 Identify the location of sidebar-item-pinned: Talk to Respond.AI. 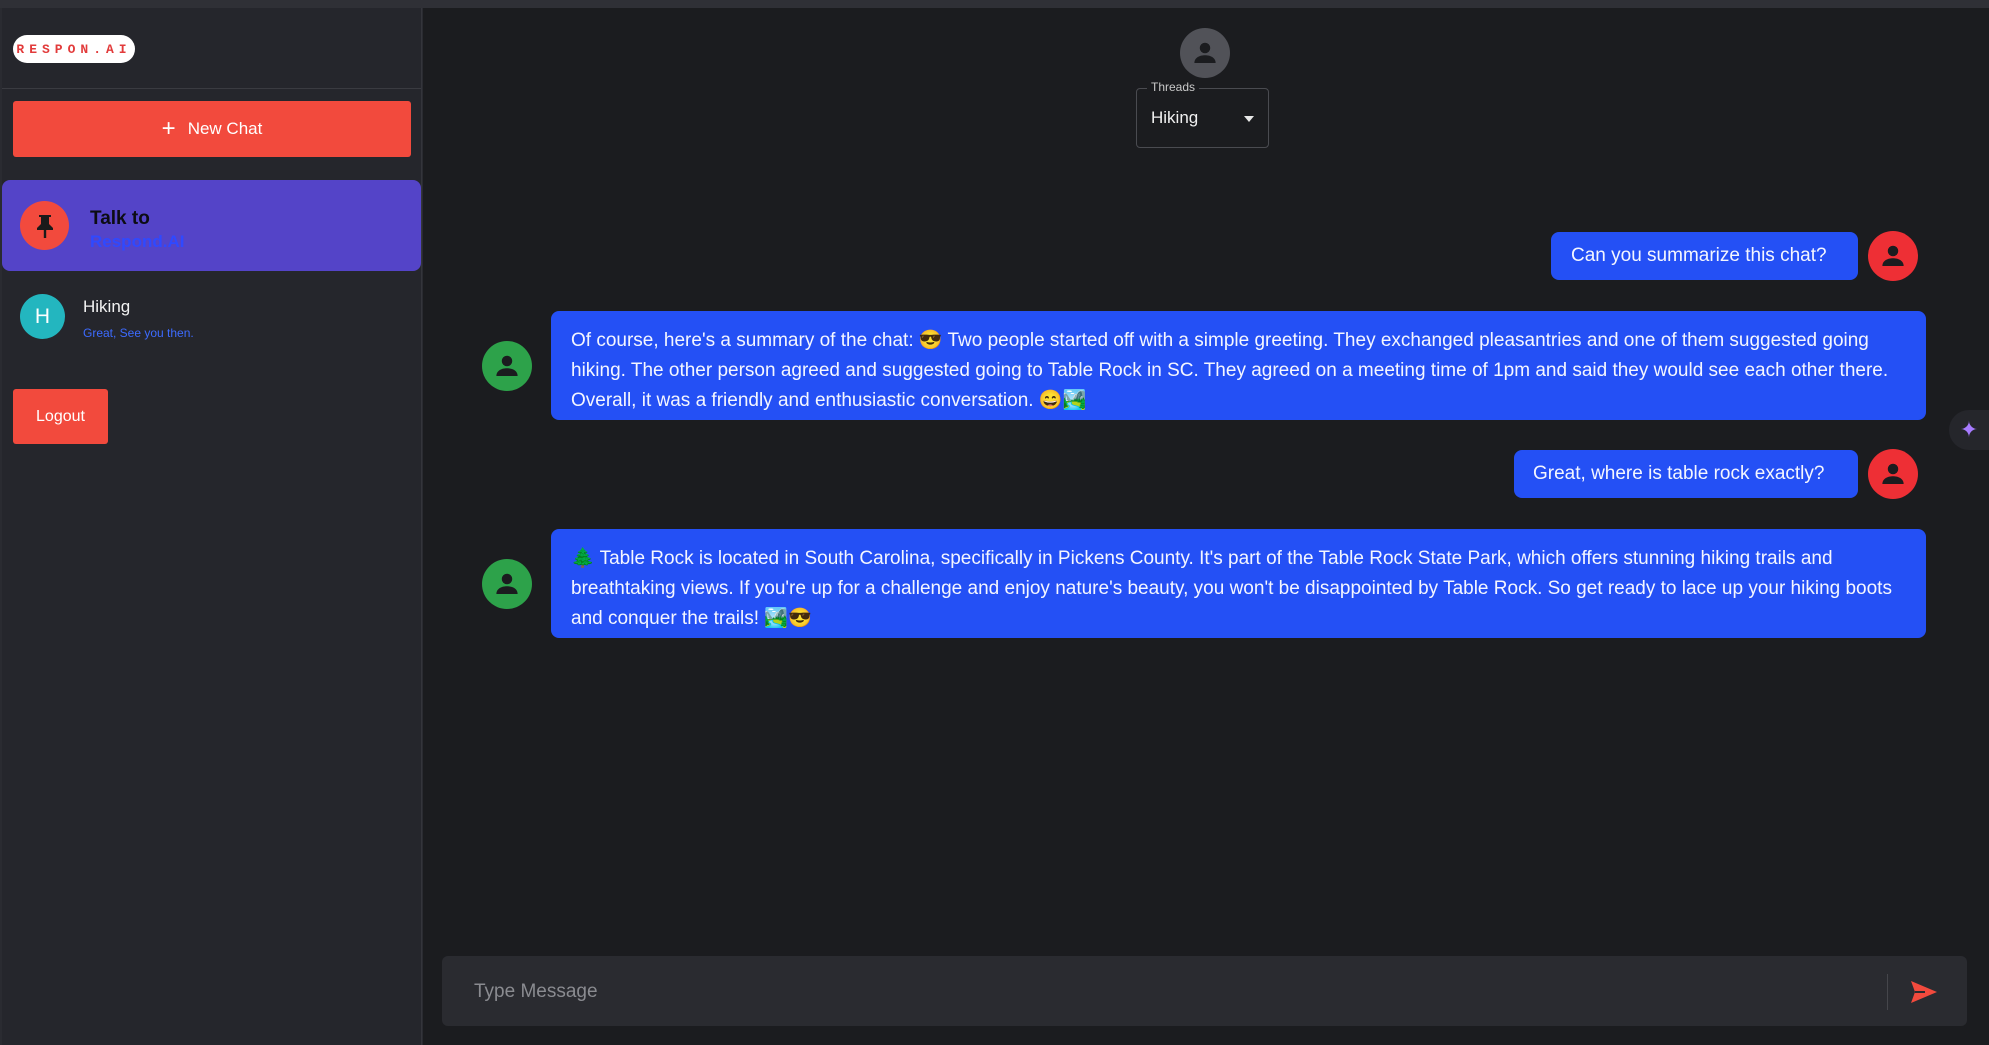
(211, 225).